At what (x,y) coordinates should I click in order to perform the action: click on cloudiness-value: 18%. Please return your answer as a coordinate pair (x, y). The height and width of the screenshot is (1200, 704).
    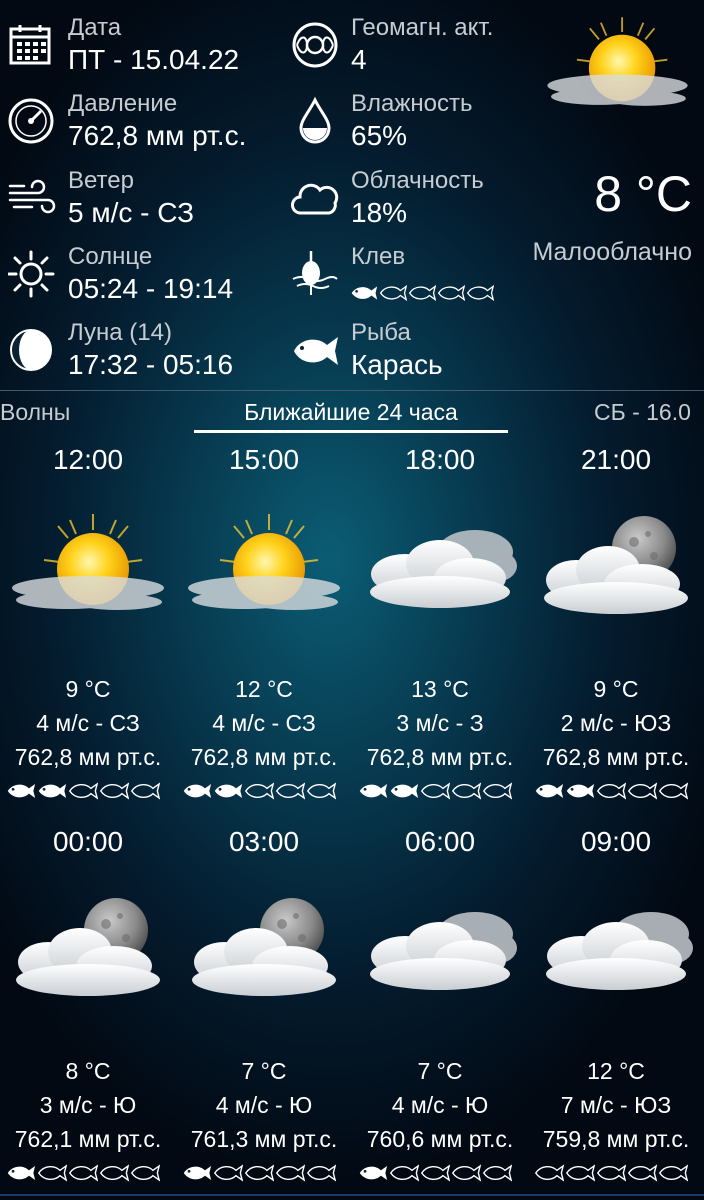
    Looking at the image, I should click on (379, 212).